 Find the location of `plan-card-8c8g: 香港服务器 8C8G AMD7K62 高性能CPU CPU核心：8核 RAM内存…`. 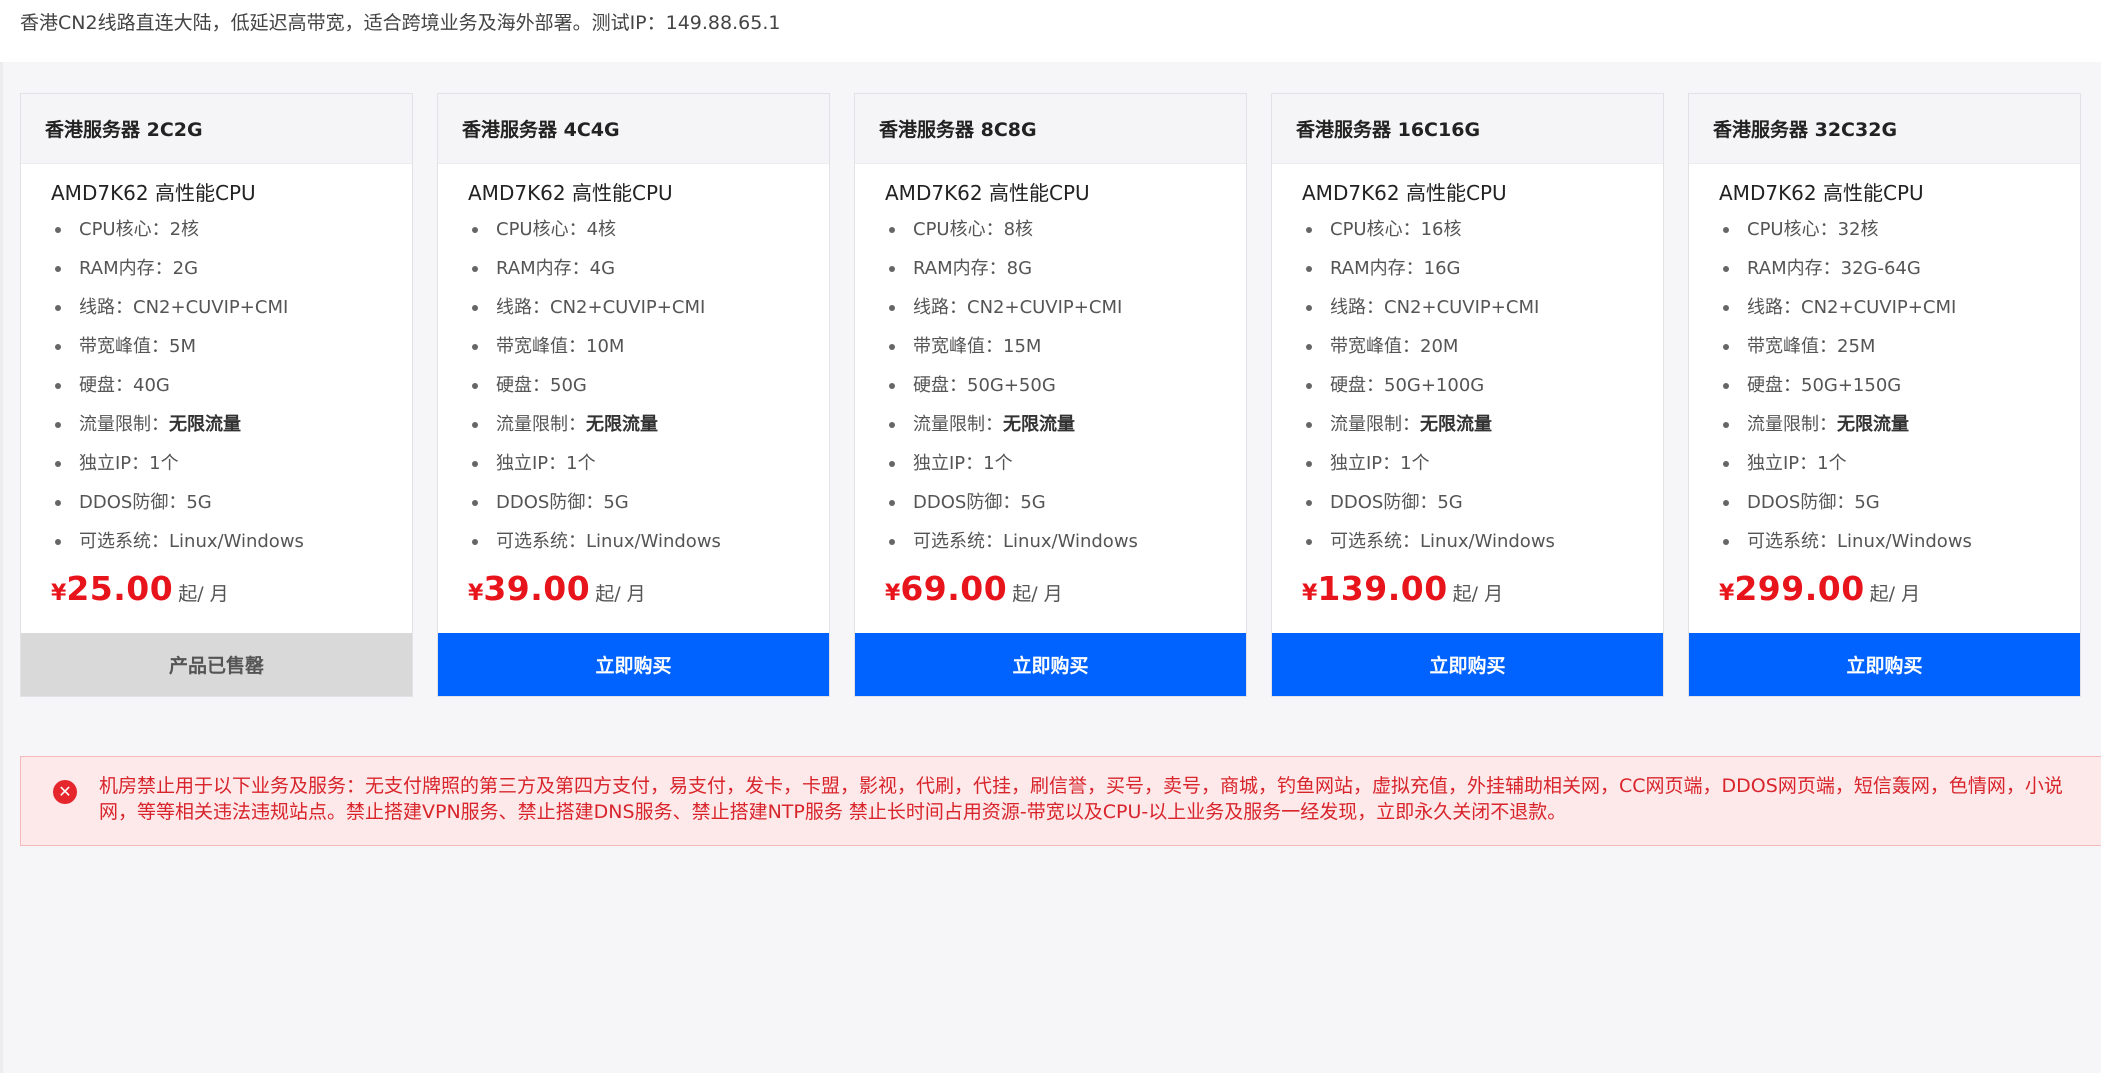

plan-card-8c8g: 香港服务器 8C8G AMD7K62 高性能CPU CPU核心：8核 RAM内存… is located at coordinates (1050, 395).